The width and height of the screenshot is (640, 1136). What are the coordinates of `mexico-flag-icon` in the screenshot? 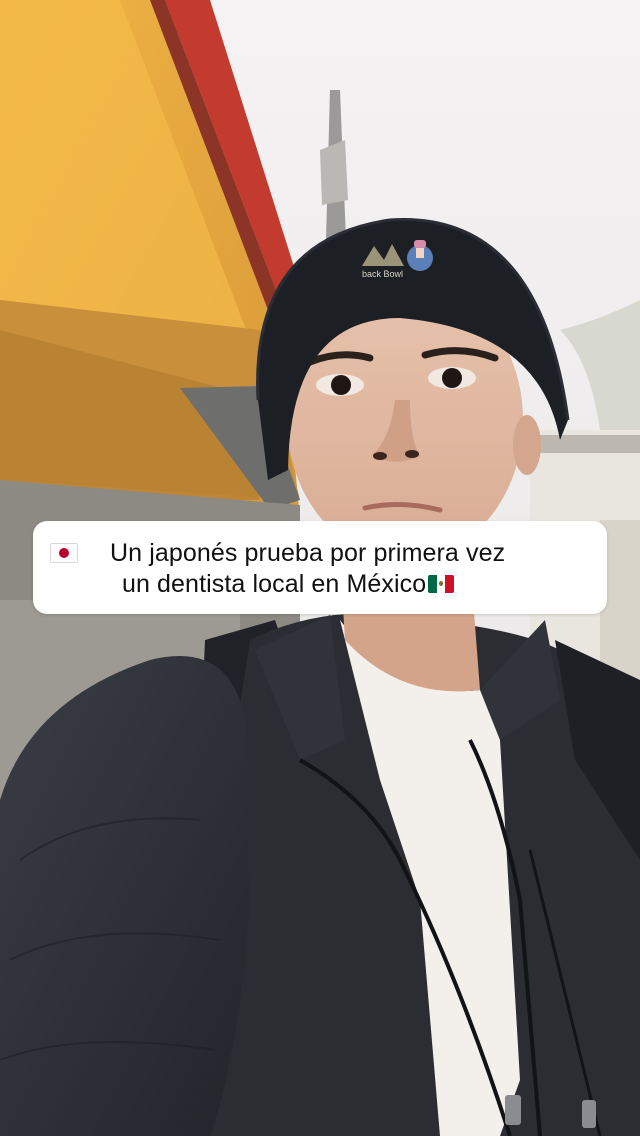 It's located at (441, 584).